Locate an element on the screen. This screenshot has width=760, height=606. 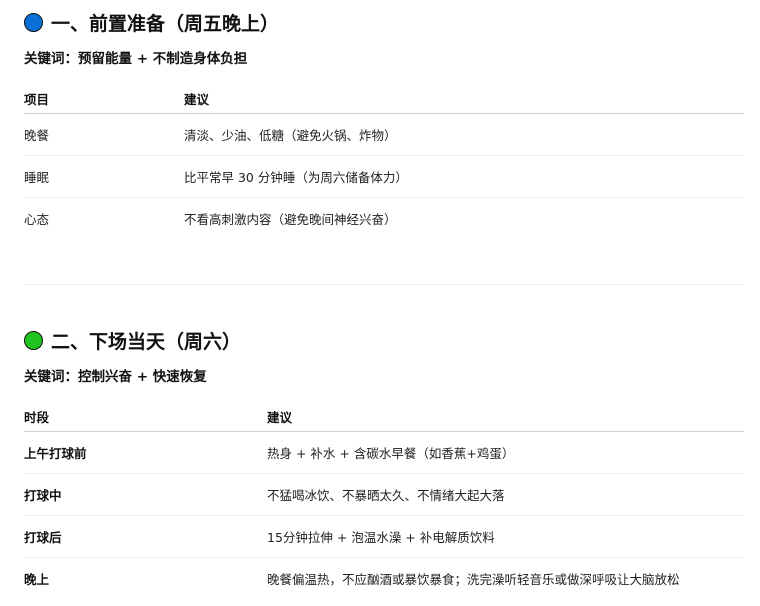
blue-circle-icon is located at coordinates (33, 22).